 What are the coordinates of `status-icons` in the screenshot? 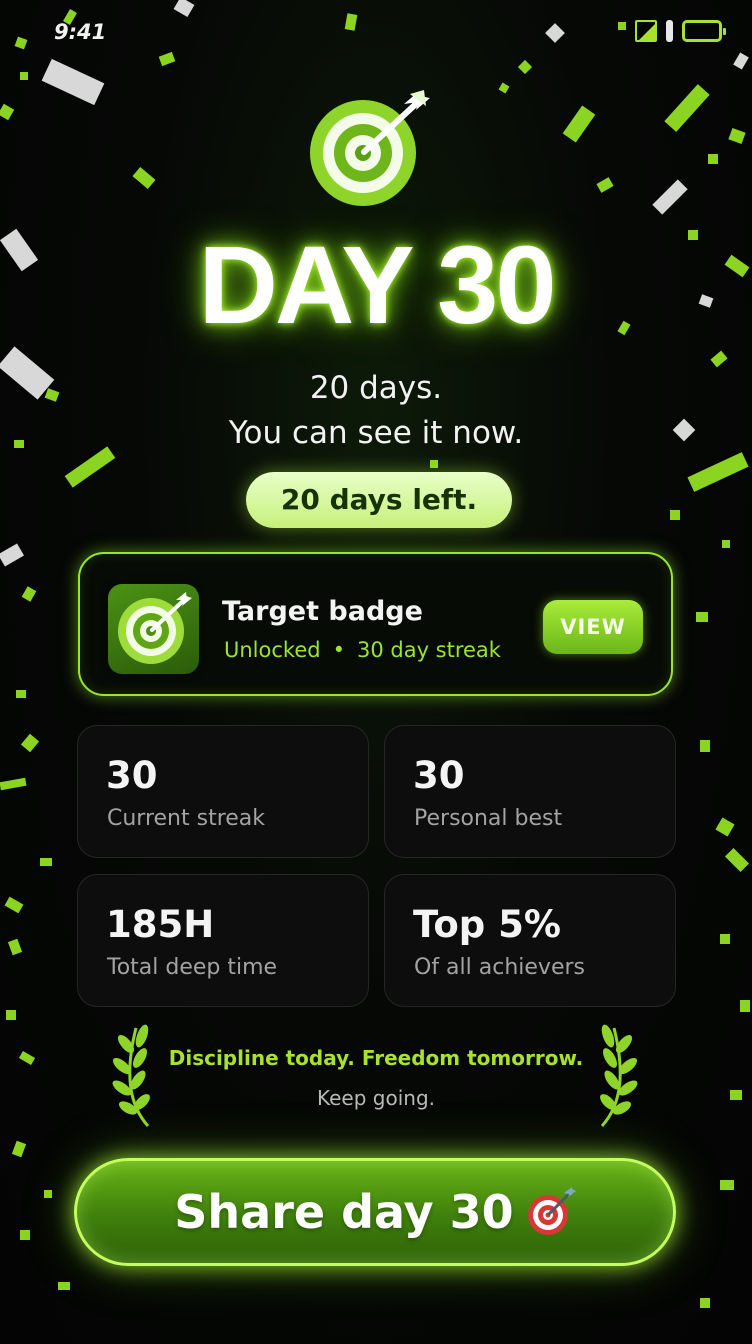 It's located at (680, 31).